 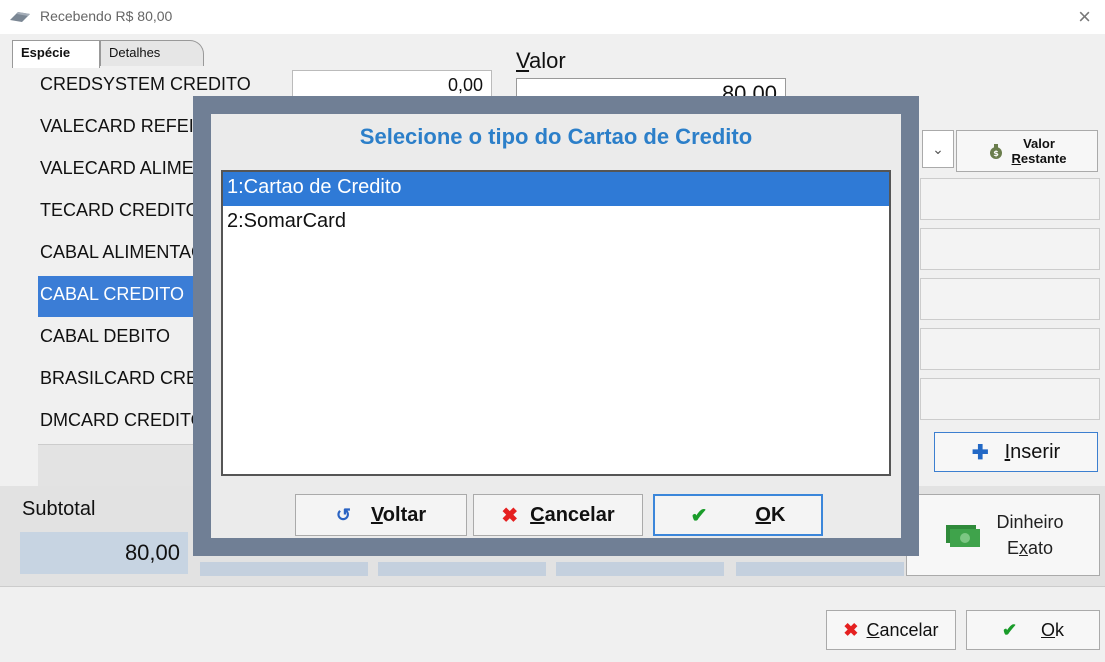 What do you see at coordinates (572, 514) in the screenshot?
I see `dialog-cancelar-label: Cancelar` at bounding box center [572, 514].